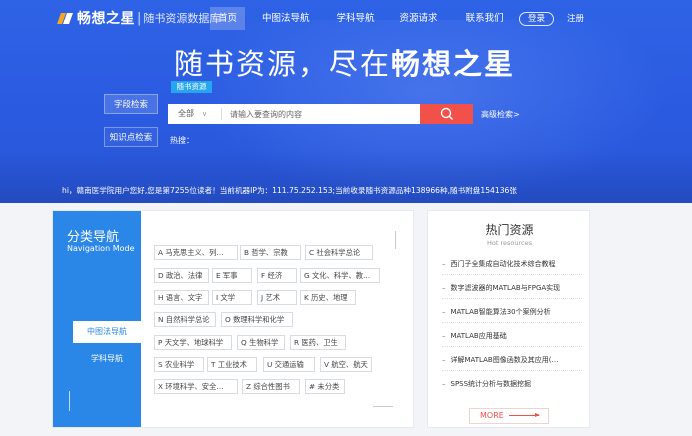 The image size is (692, 436). What do you see at coordinates (321, 114) in the screenshot?
I see `search-input` at bounding box center [321, 114].